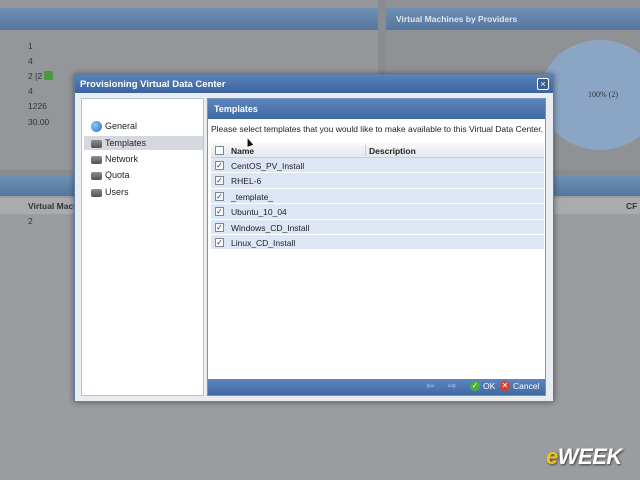 The image size is (640, 480). What do you see at coordinates (122, 159) in the screenshot?
I see `nav-item-label: Network` at bounding box center [122, 159].